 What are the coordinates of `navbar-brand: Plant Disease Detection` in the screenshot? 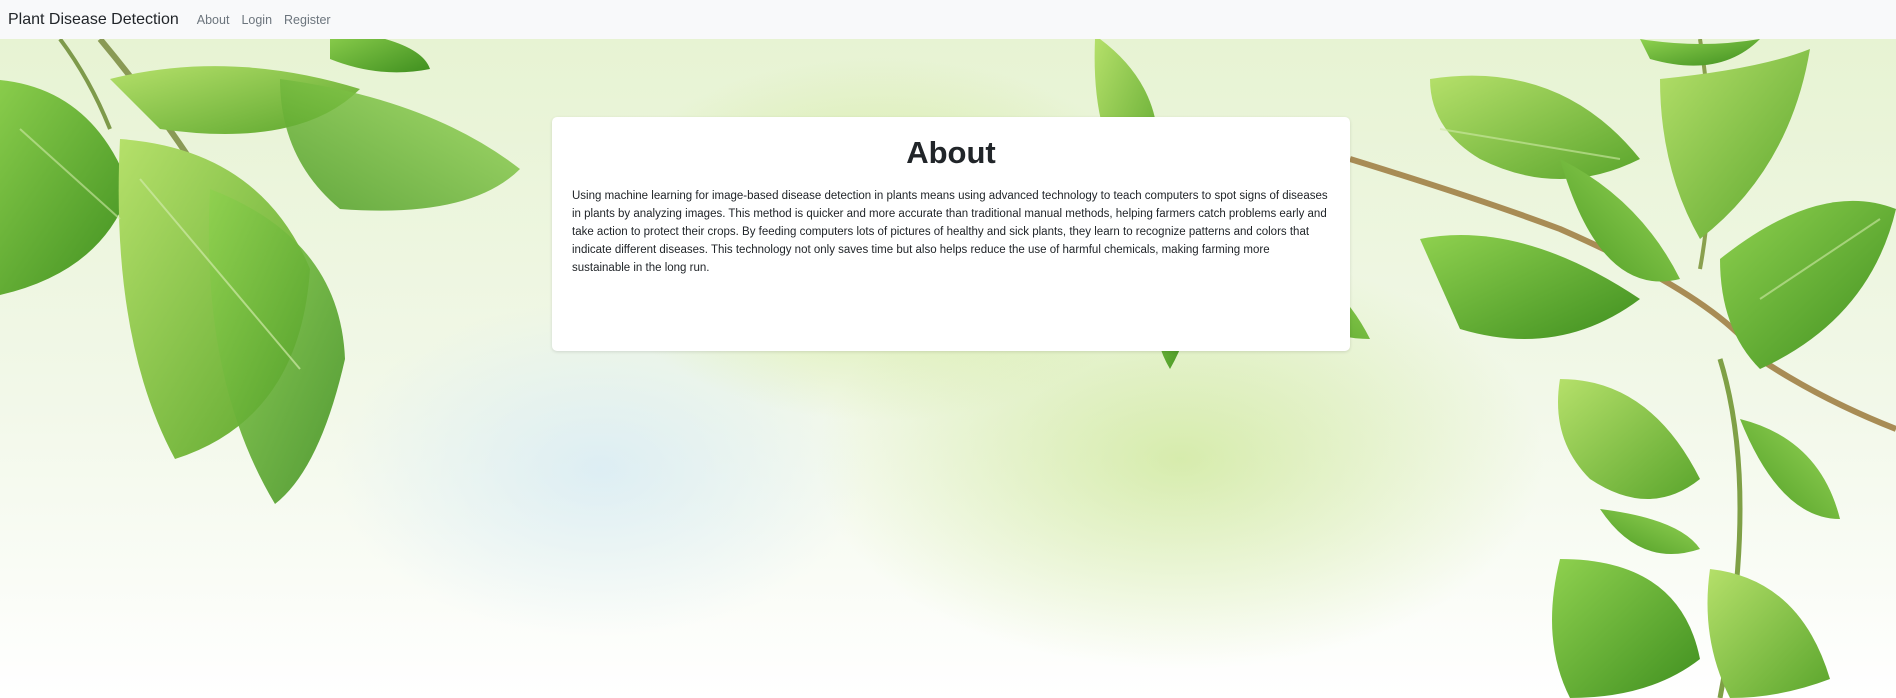 It's located at (93, 20).